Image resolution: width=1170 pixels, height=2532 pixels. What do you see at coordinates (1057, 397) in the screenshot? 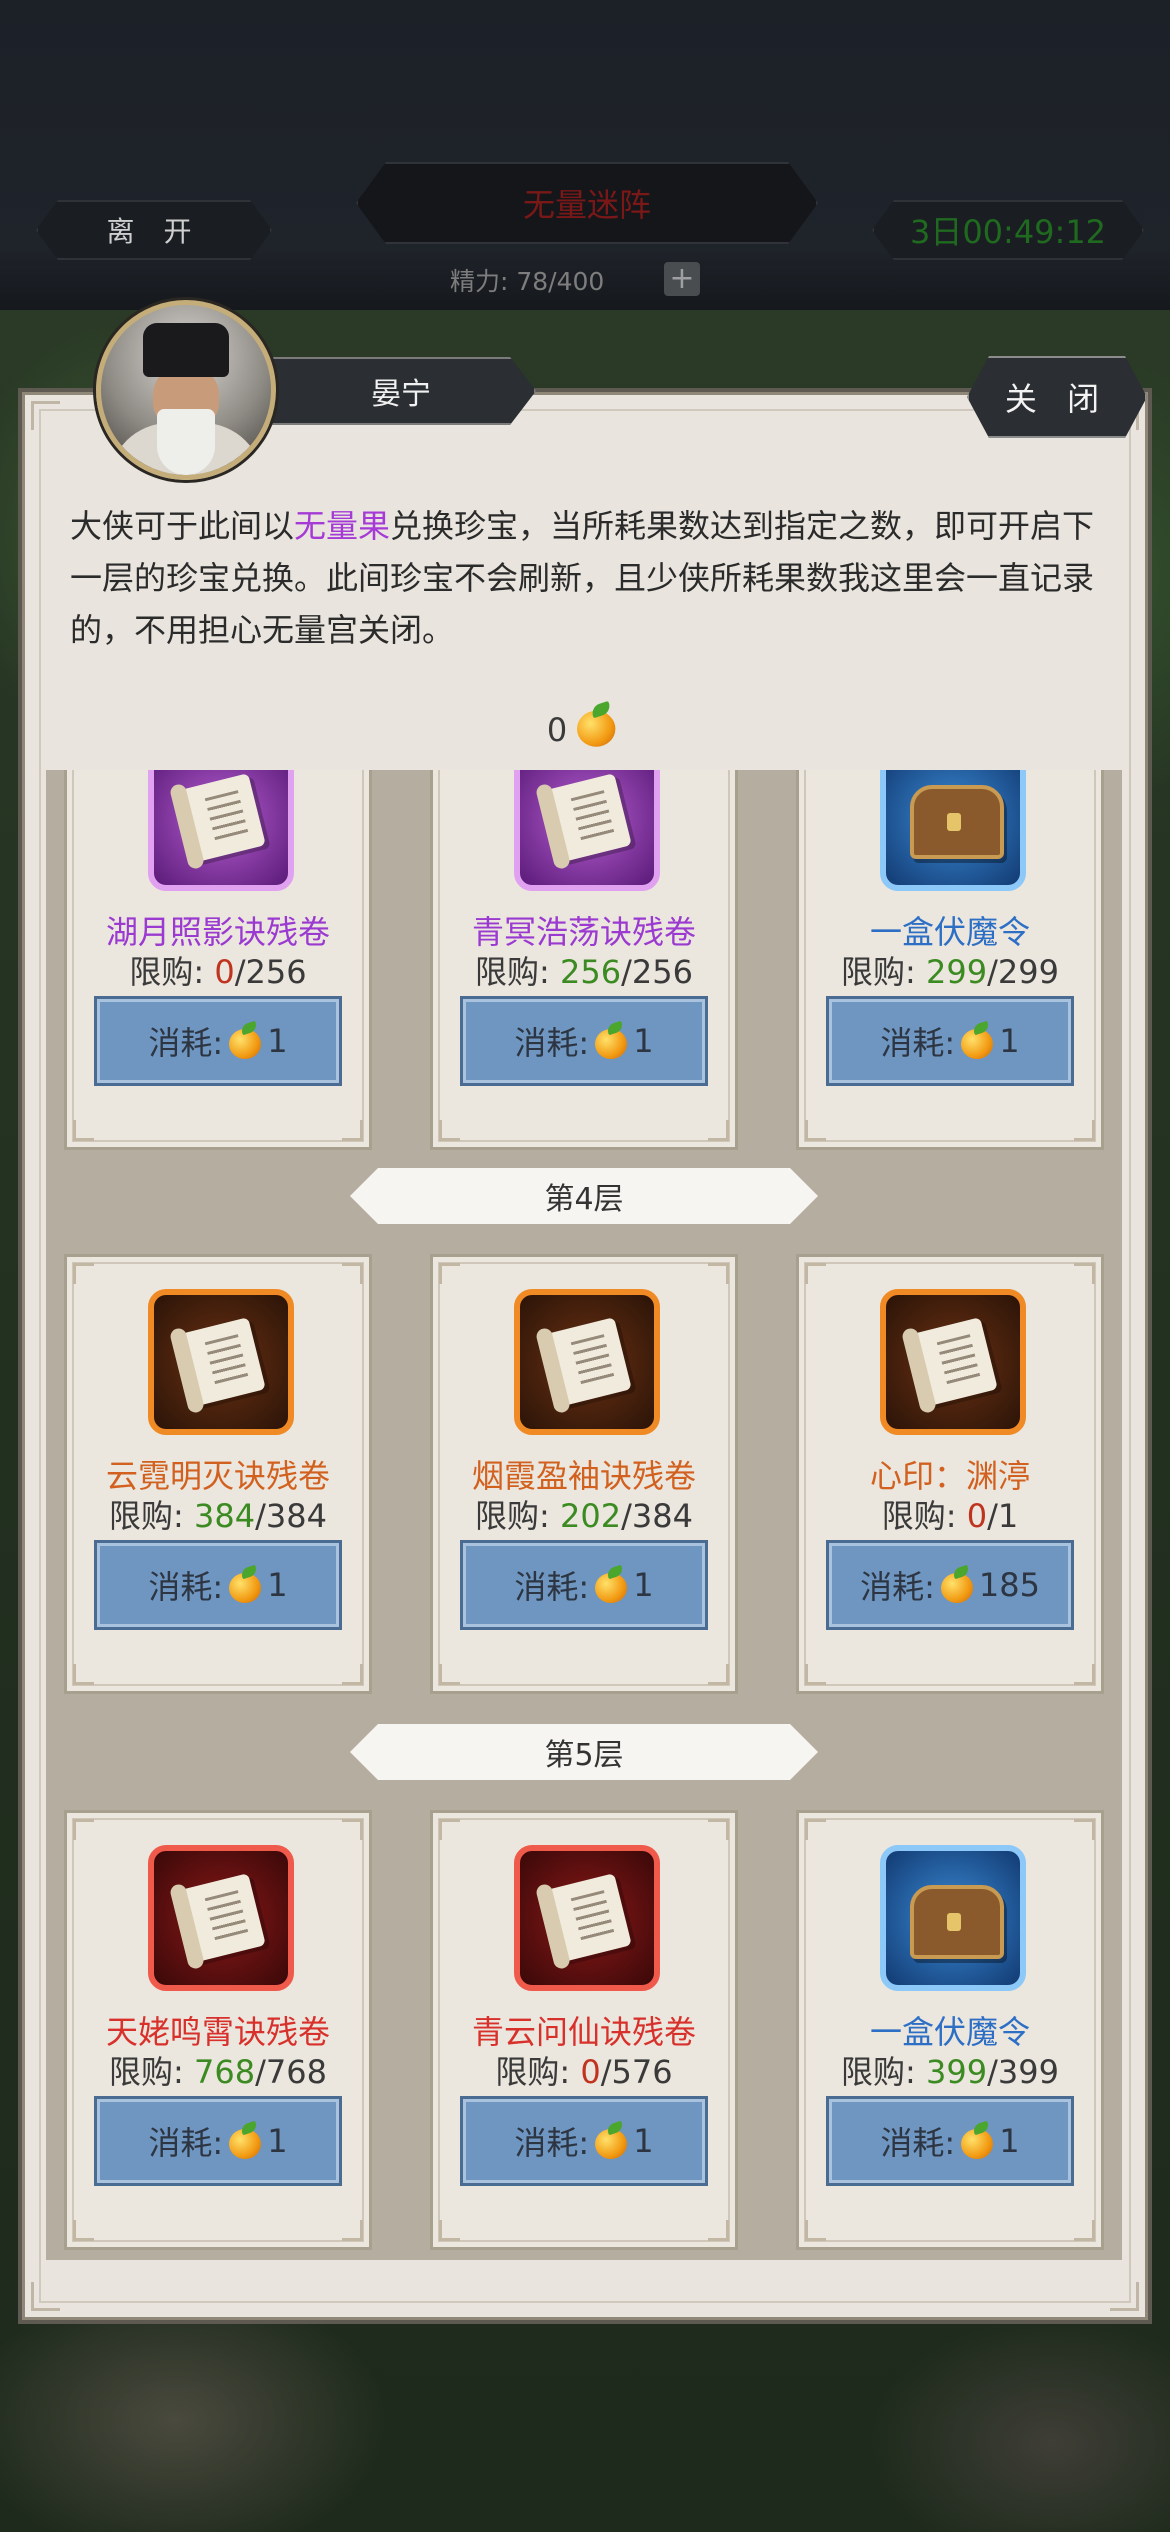
I see `close-button: 关 闭` at bounding box center [1057, 397].